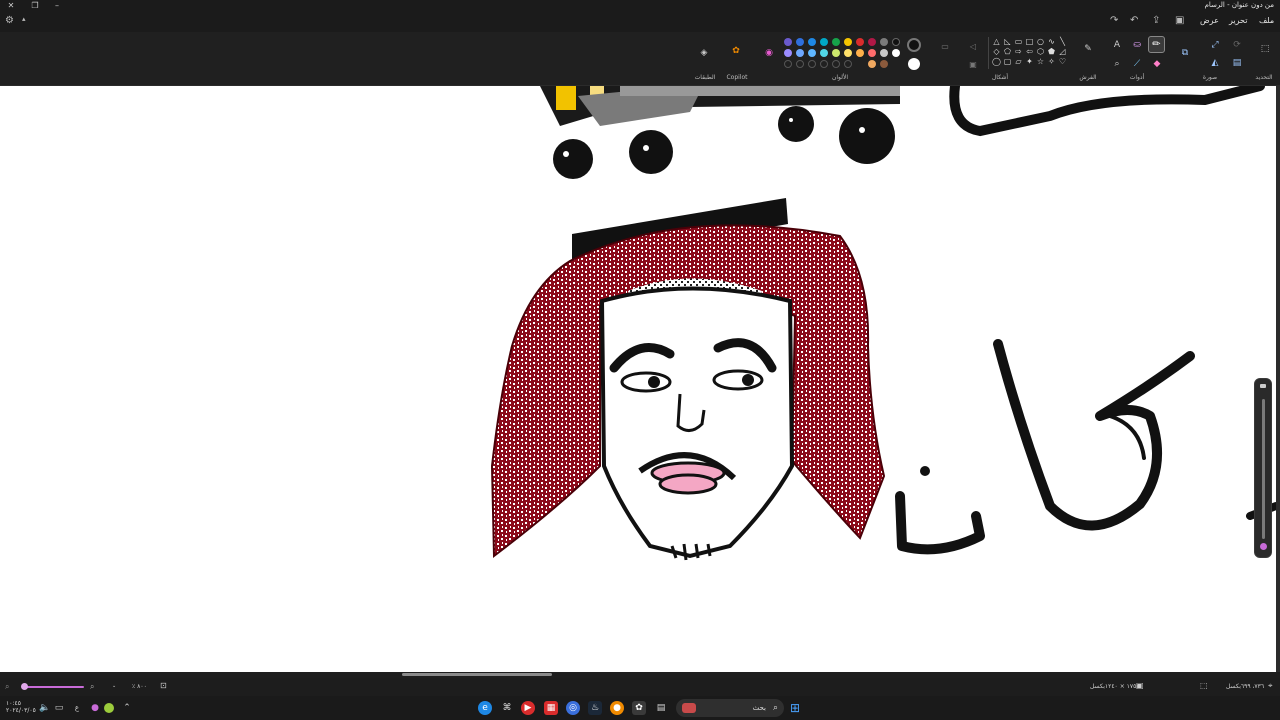 The image size is (1280, 720). I want to click on store-icon: ◎, so click(573, 708).